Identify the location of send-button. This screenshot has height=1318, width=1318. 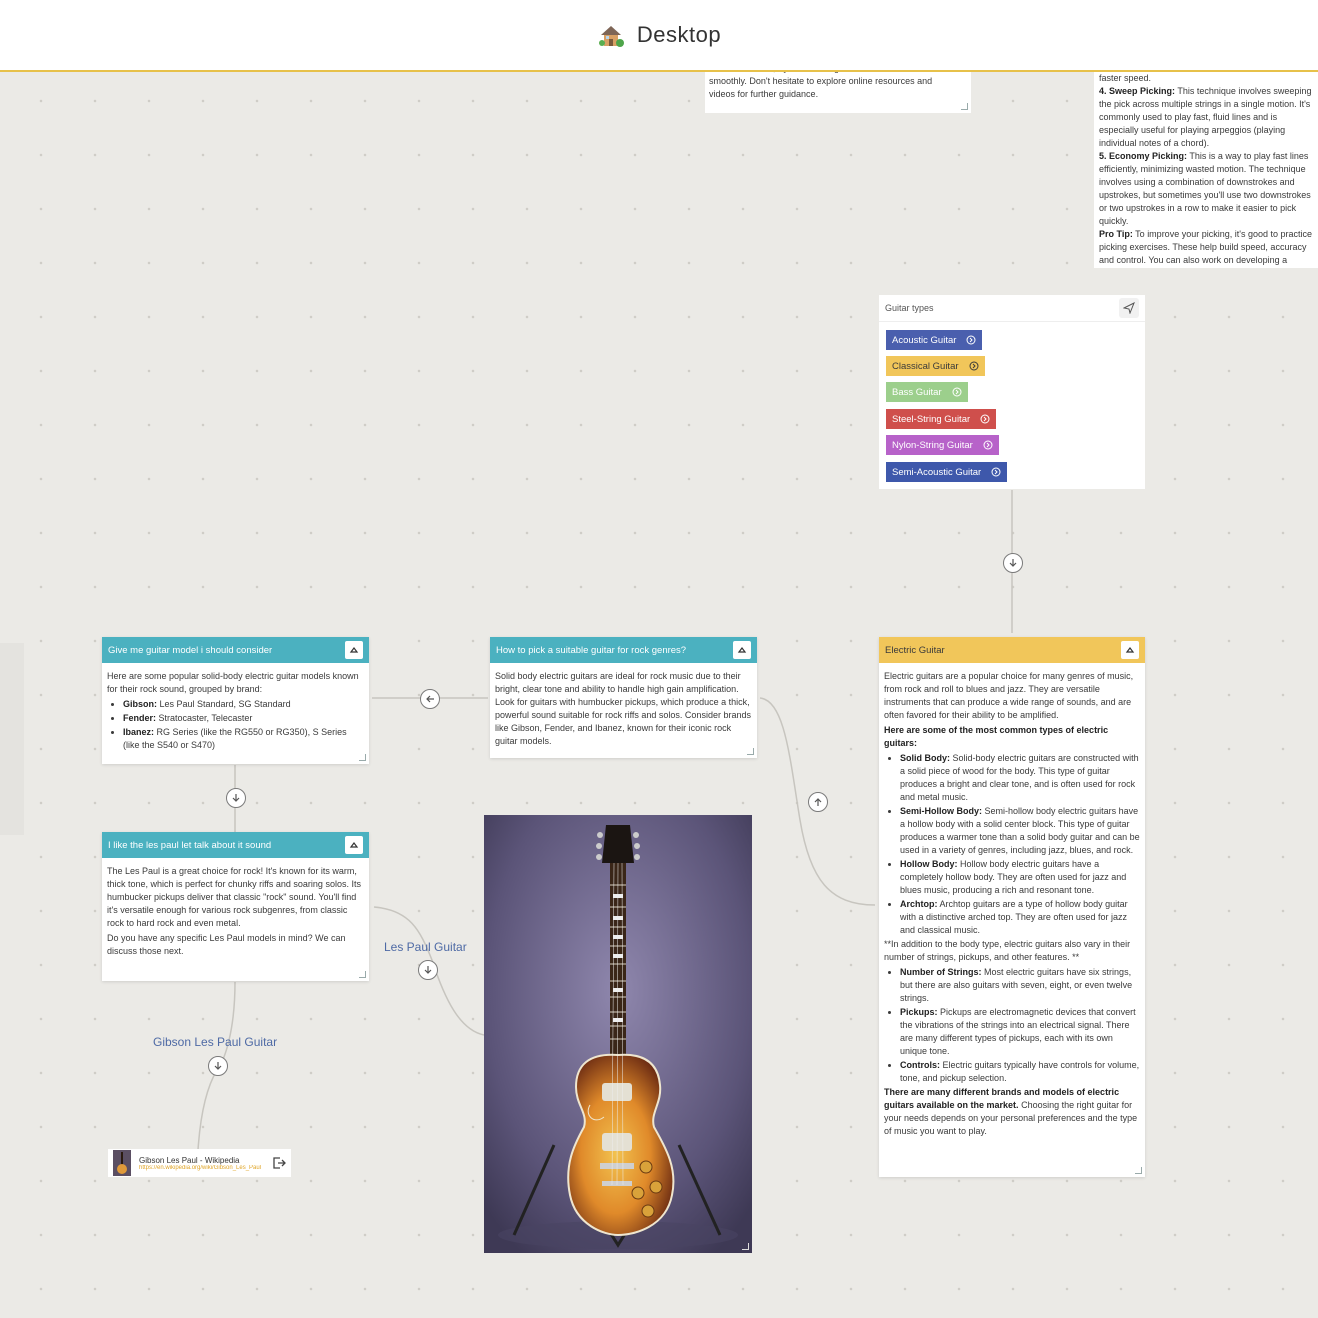
(1129, 308).